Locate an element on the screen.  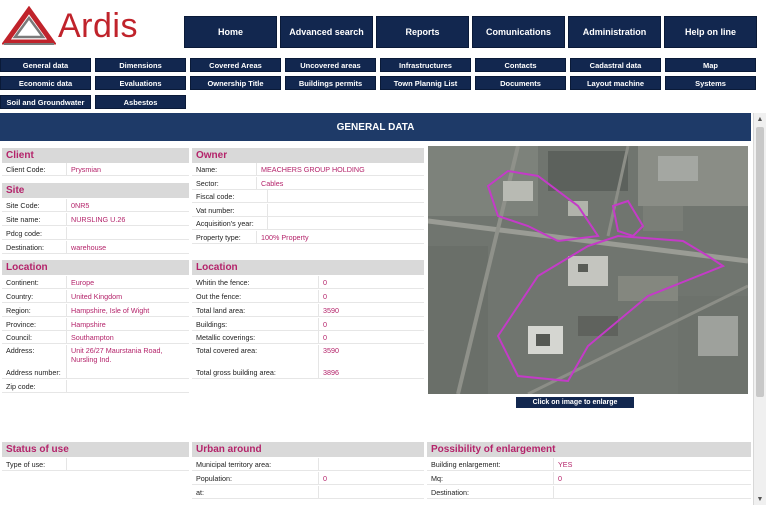
vertical-scrollbar: ▲ ▼ is located at coordinates (759, 309).